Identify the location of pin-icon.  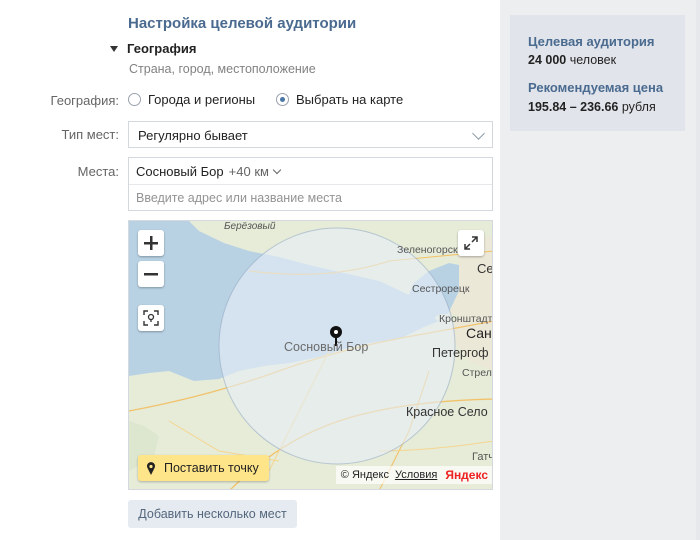
(151, 468).